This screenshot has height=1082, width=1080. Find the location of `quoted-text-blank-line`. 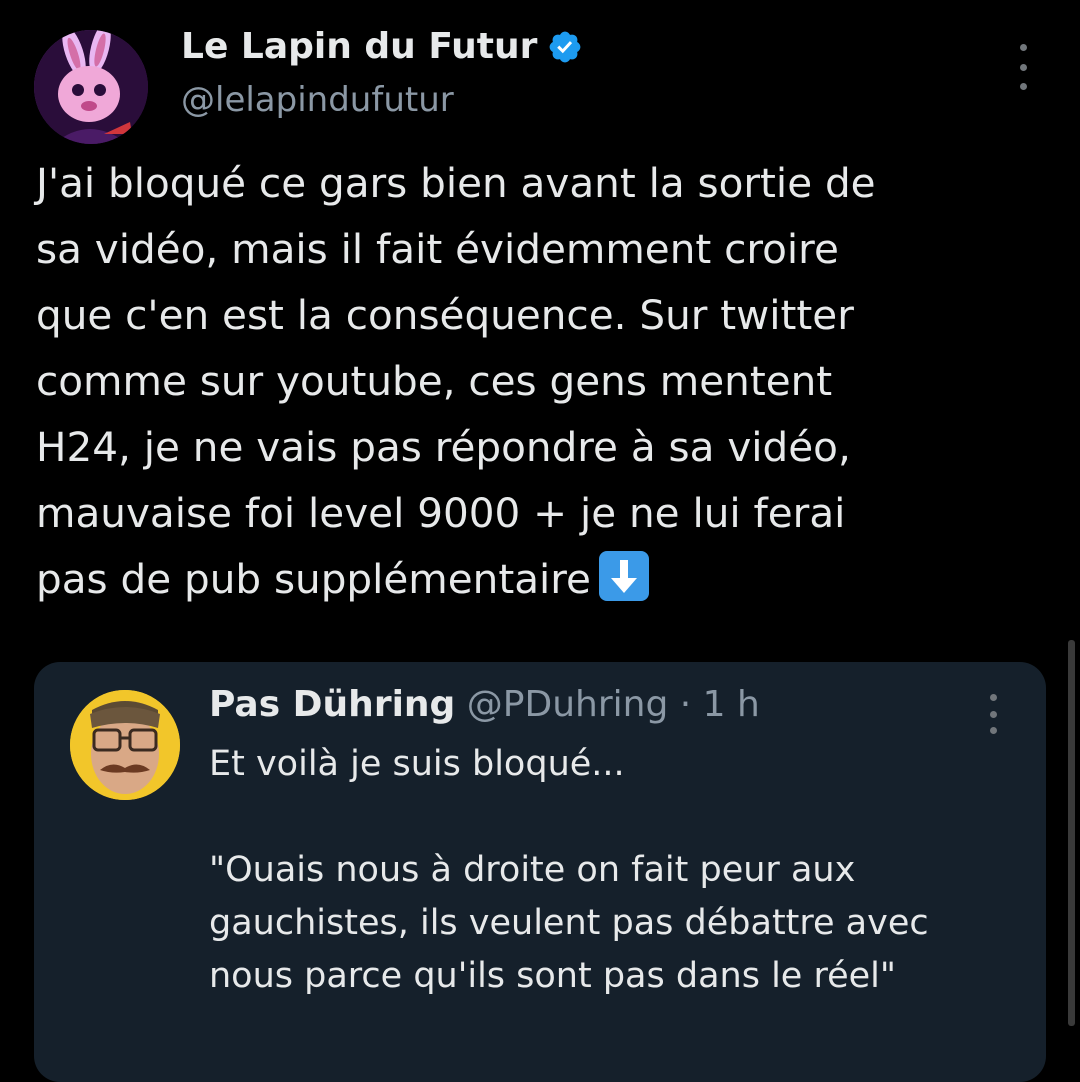

quoted-text-blank-line is located at coordinates (619, 817).